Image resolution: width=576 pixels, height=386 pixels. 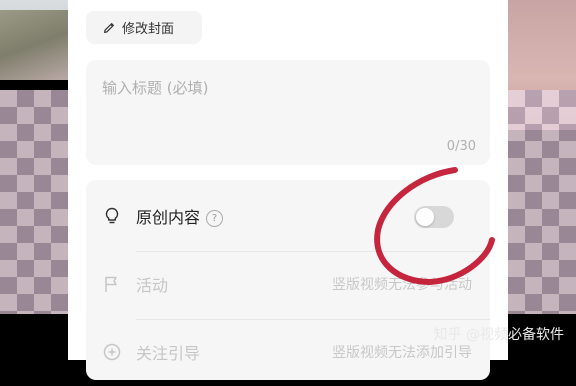 What do you see at coordinates (215, 218) in the screenshot?
I see `help-icon: ?` at bounding box center [215, 218].